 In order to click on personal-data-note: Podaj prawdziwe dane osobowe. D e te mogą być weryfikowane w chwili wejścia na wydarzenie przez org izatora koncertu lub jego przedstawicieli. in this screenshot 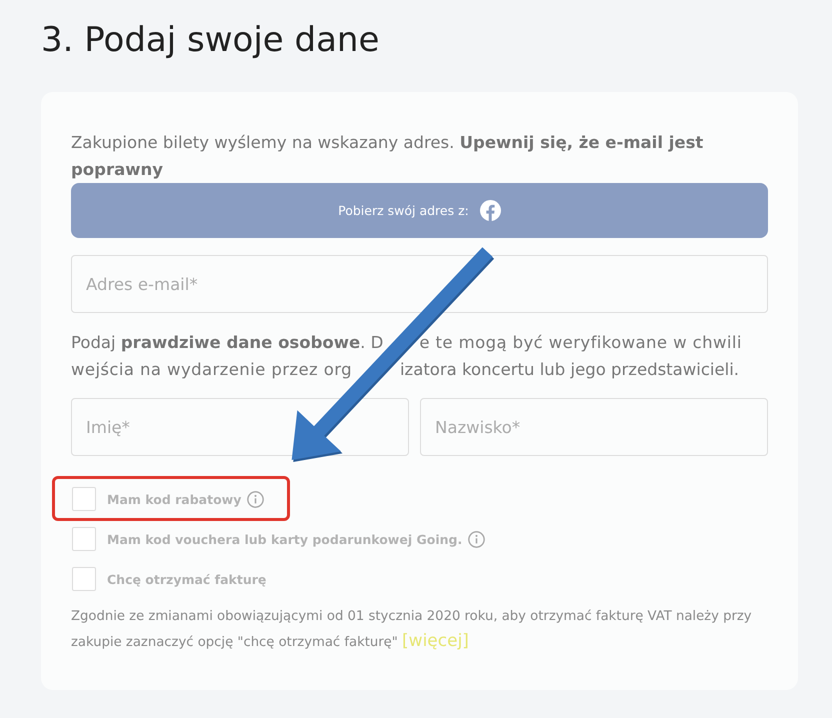, I will do `click(407, 356)`.